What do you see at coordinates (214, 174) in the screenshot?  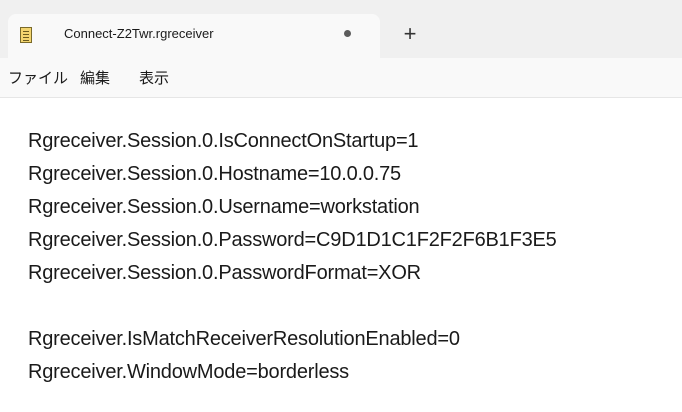 I see `editor-line: Rgreceiver.Session.0.Hostname=10.0.0.75` at bounding box center [214, 174].